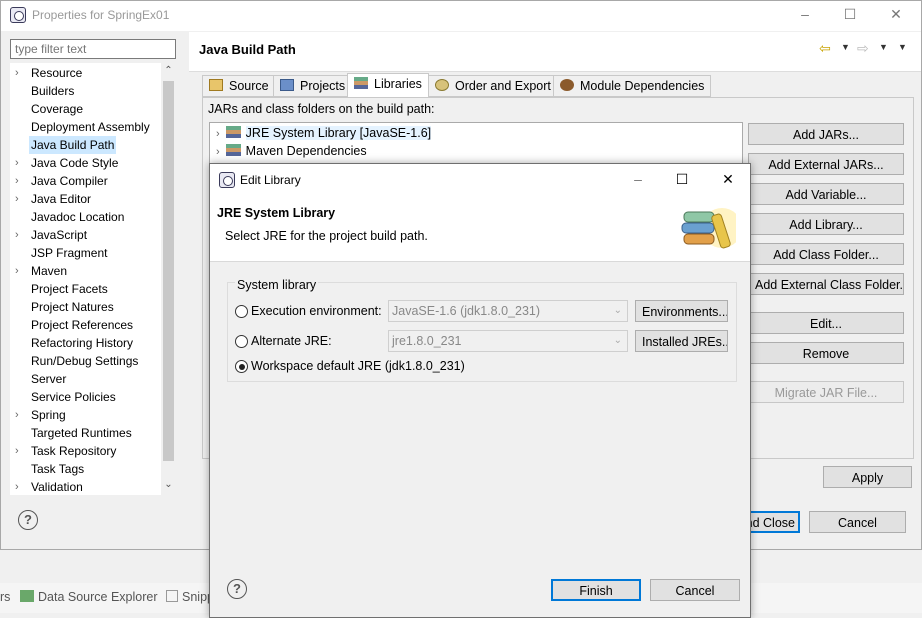  I want to click on tree-item: › Resource, so click(85, 73).